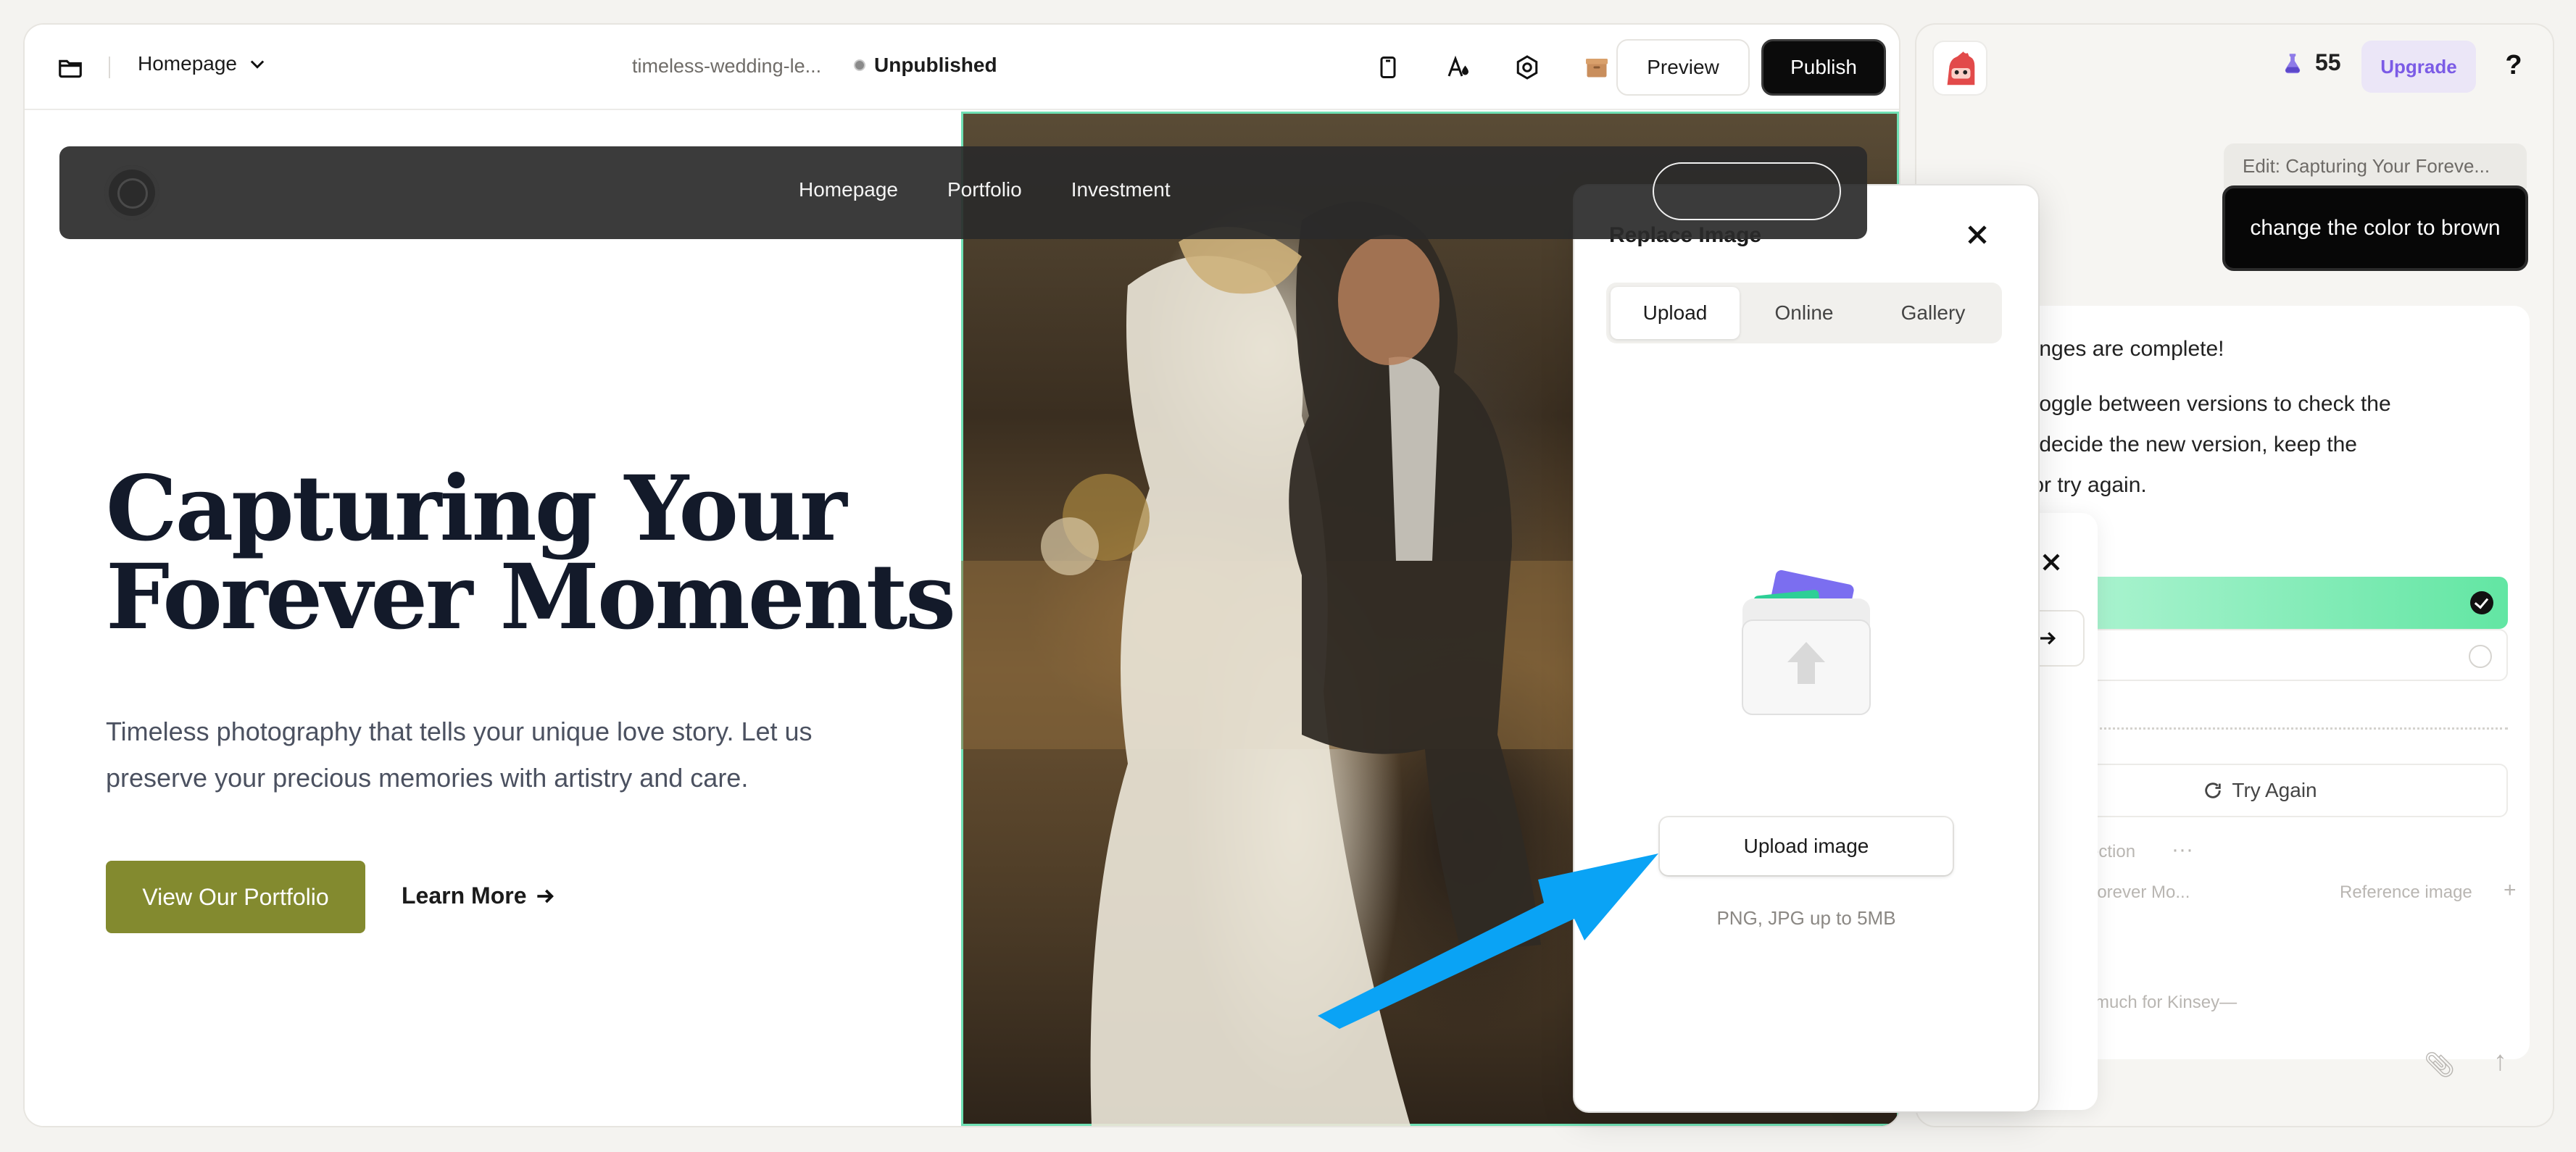  I want to click on assistant-avatar, so click(1960, 68).